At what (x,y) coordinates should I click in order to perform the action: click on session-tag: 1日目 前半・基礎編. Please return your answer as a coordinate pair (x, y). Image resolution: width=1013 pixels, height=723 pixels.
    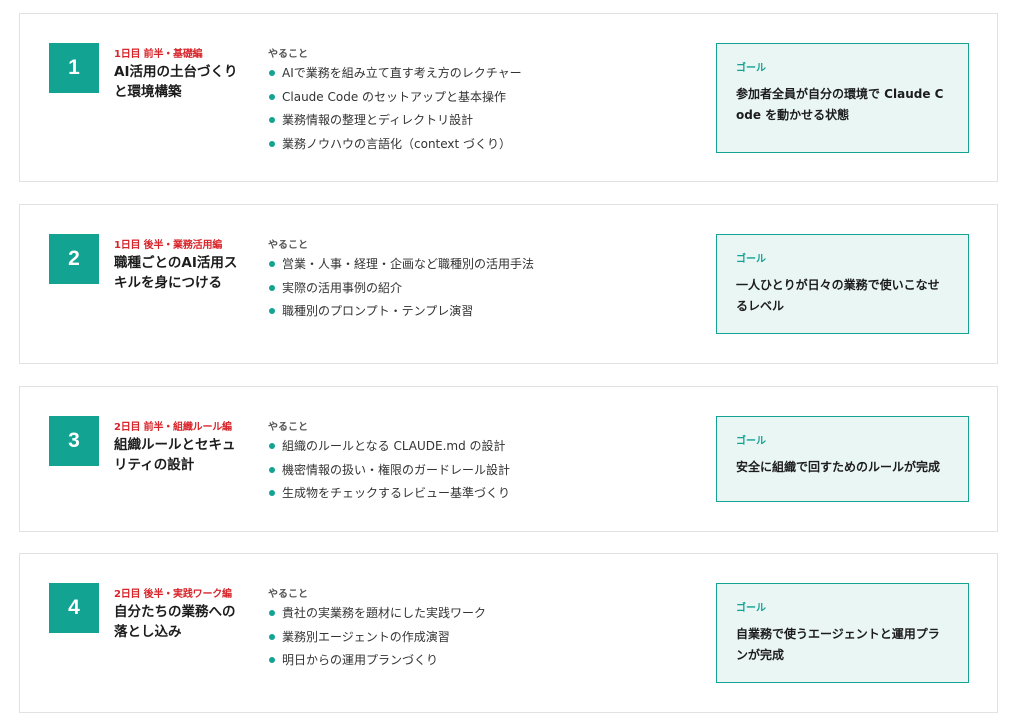
    Looking at the image, I should click on (158, 54).